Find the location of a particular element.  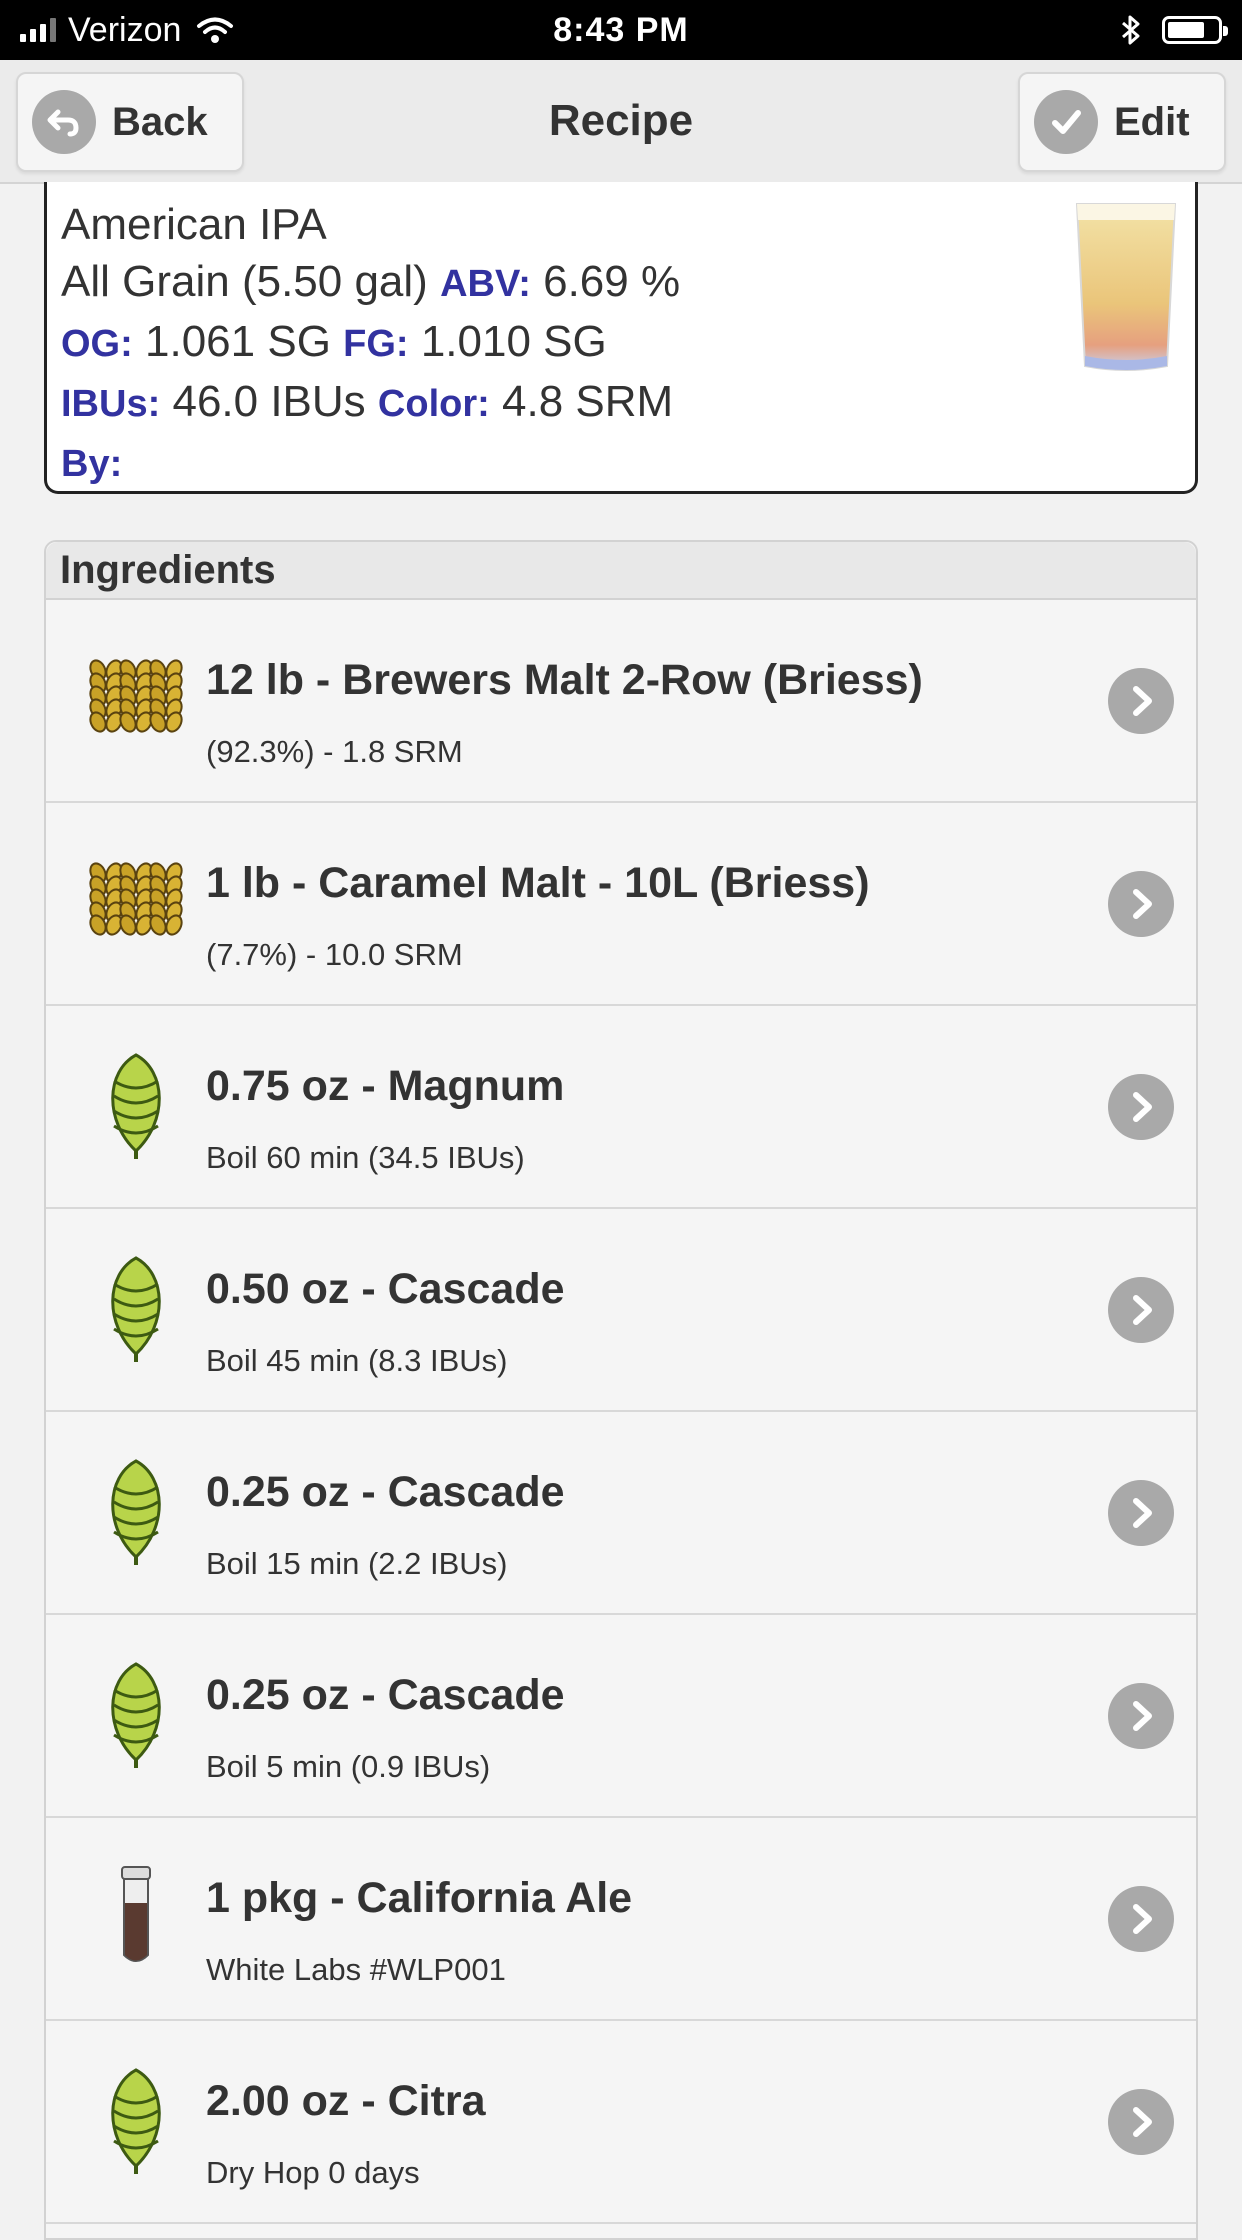

ingredient-row: 0.50 oz - Cascade Boil 45 min (8.3 IBUs) is located at coordinates (621, 1310).